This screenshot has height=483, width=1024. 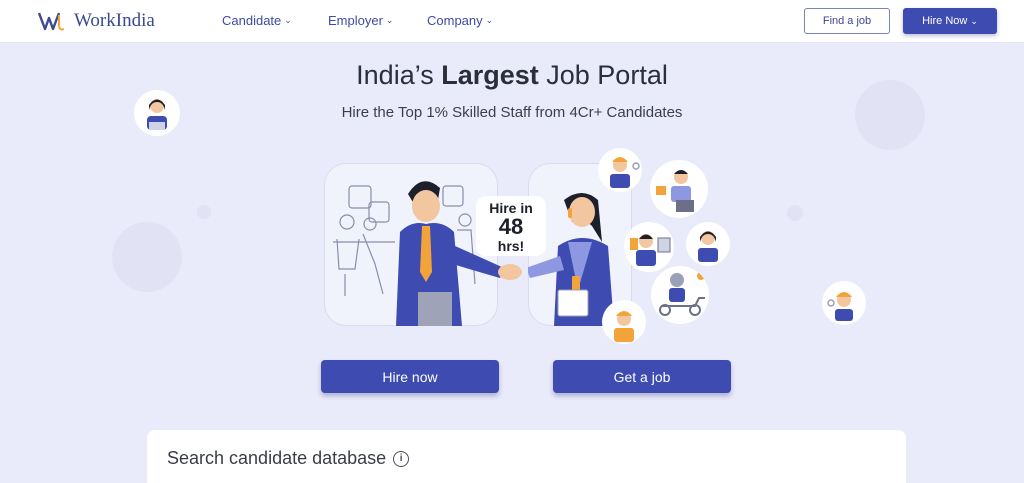 I want to click on avatar-office-woman, so click(x=157, y=113).